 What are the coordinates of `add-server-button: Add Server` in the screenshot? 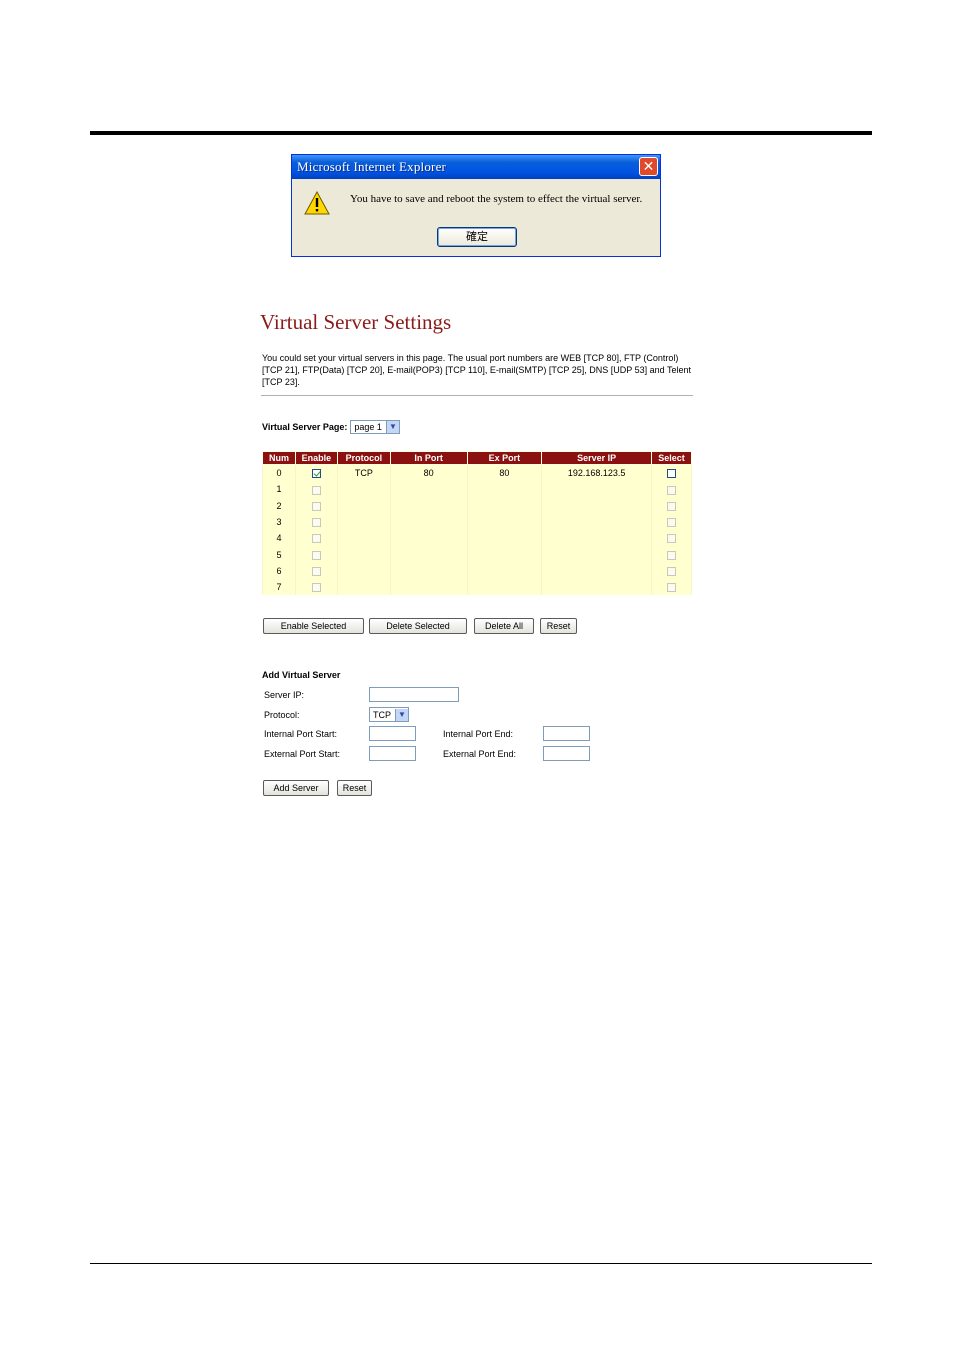 It's located at (296, 788).